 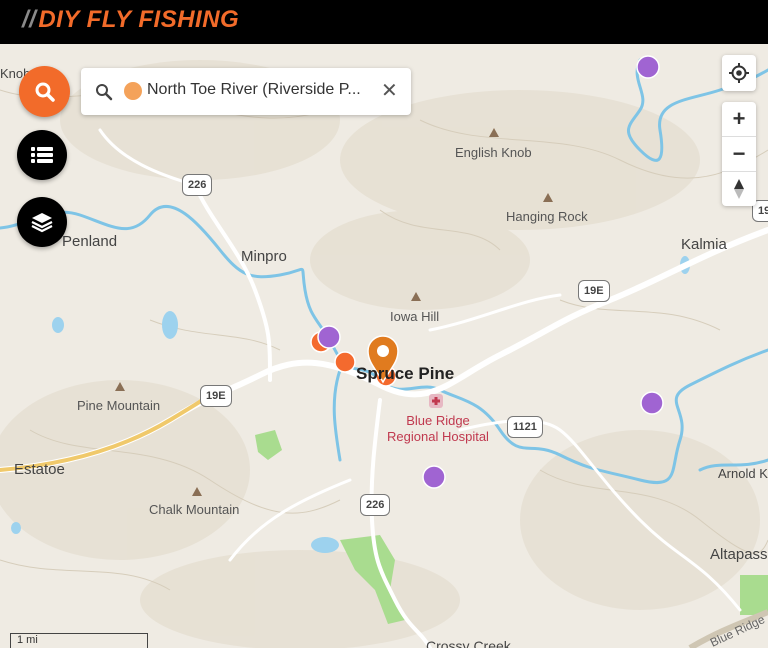 What do you see at coordinates (493, 152) in the screenshot?
I see `peak-label: English Knob` at bounding box center [493, 152].